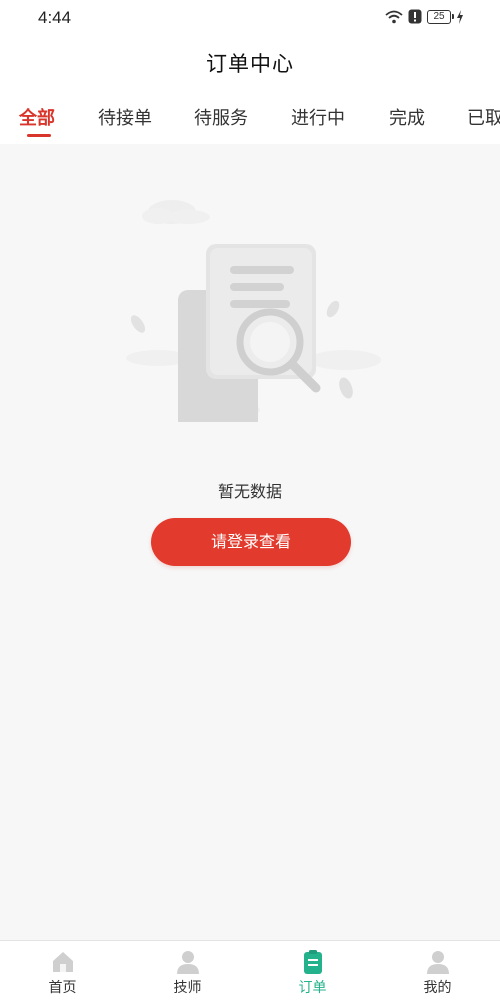  What do you see at coordinates (37, 117) in the screenshot?
I see `tab-all: 全部` at bounding box center [37, 117].